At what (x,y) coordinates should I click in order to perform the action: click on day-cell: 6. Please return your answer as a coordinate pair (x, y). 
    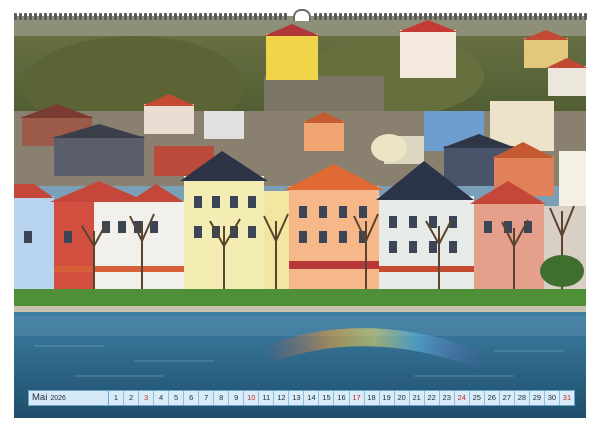
    Looking at the image, I should click on (192, 398).